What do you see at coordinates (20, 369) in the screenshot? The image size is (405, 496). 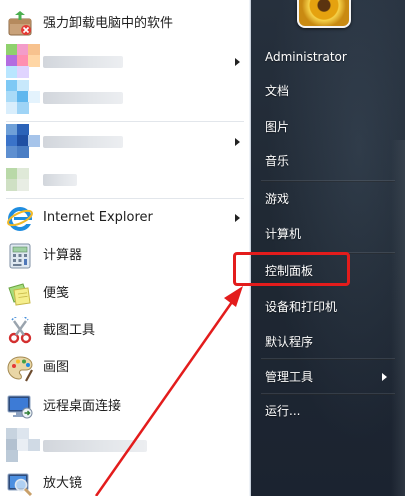 I see `paint-palette-icon` at bounding box center [20, 369].